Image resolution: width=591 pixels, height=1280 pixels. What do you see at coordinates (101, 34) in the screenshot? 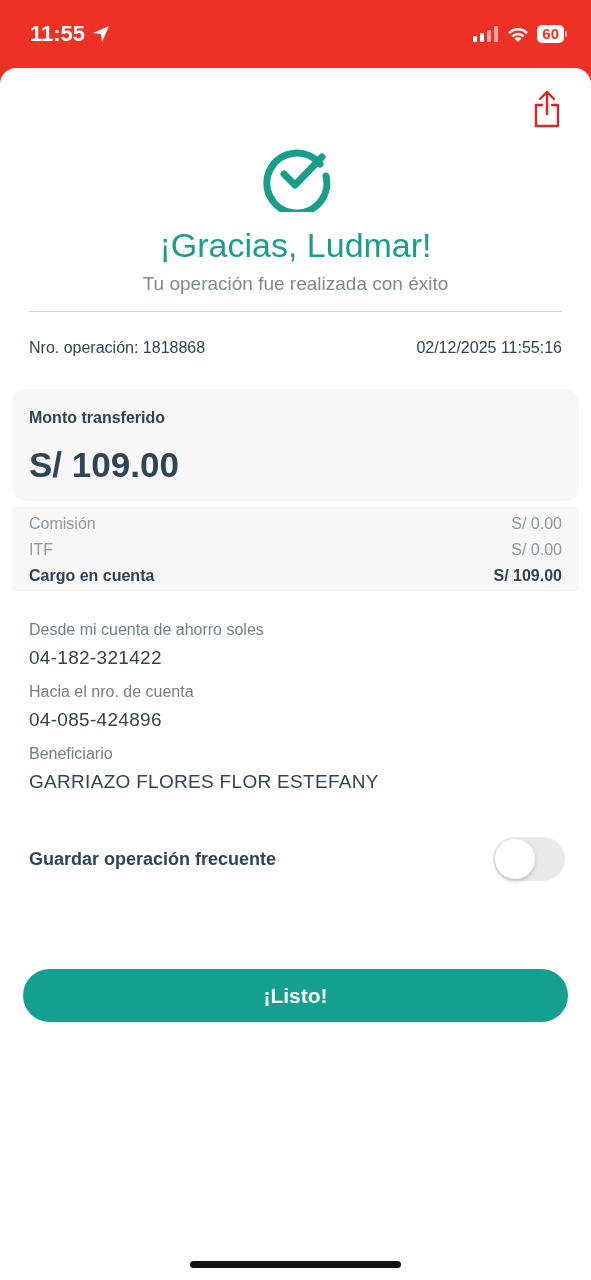
I see `location-arrow-icon` at bounding box center [101, 34].